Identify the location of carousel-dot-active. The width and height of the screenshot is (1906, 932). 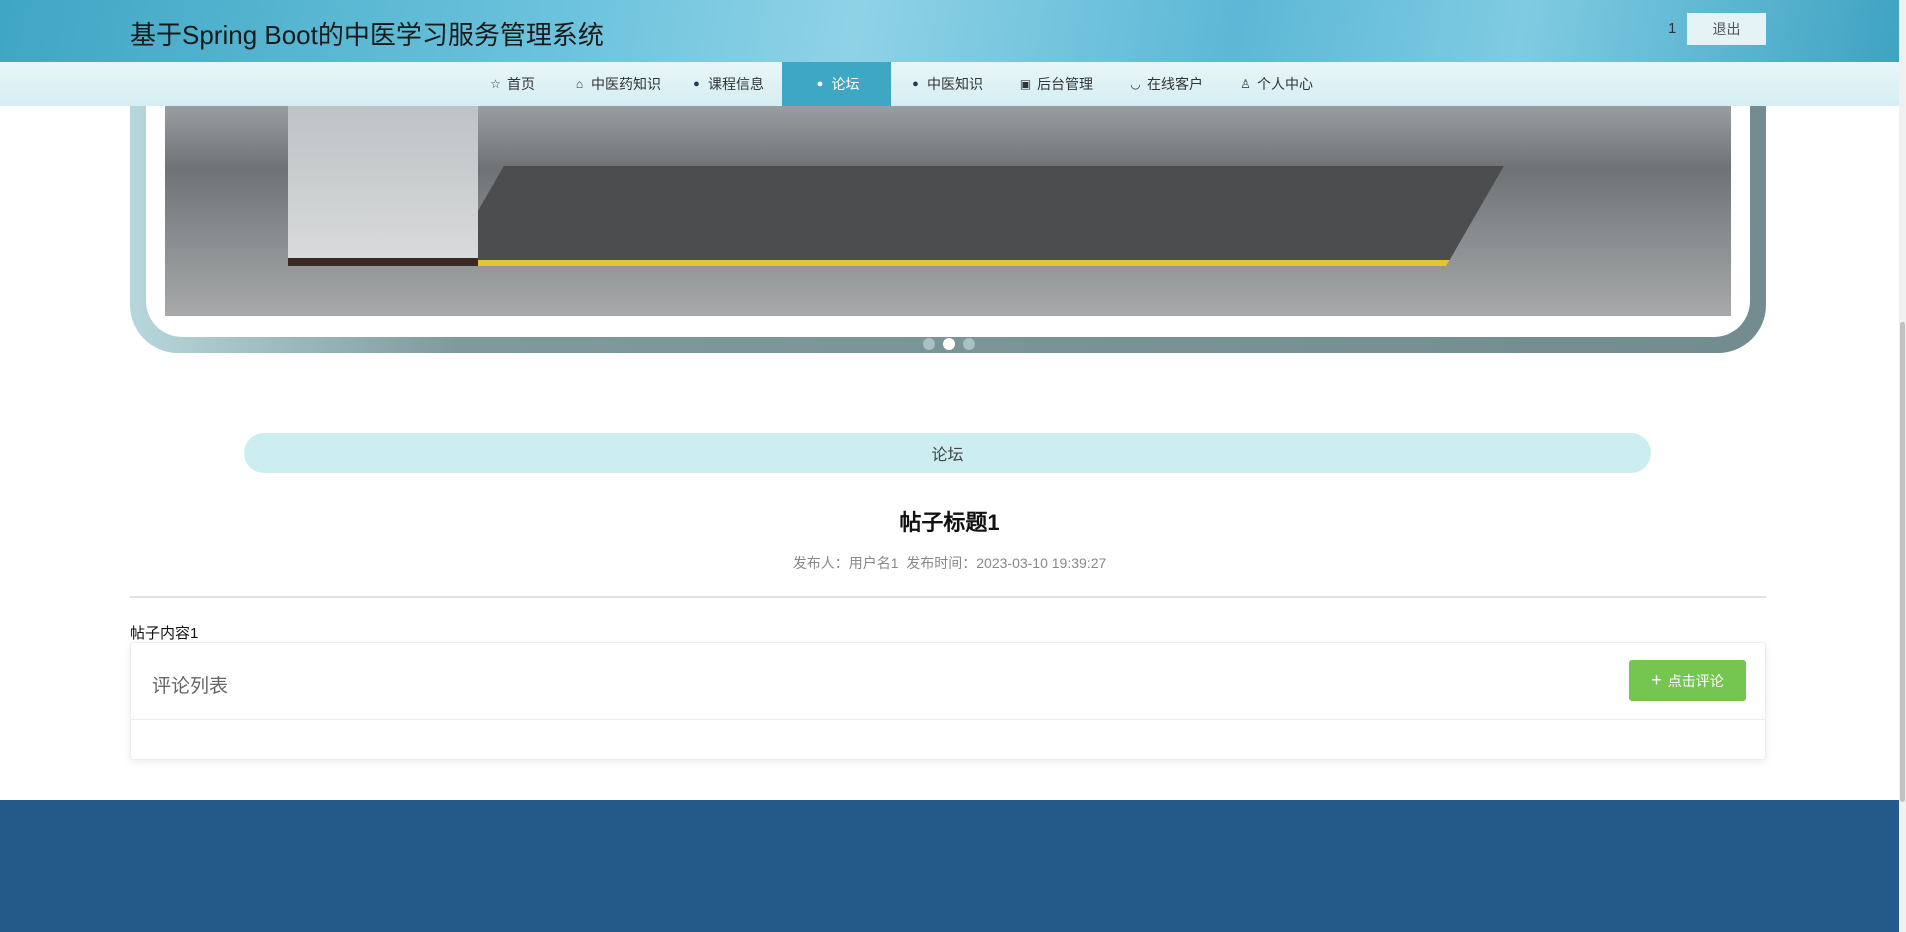
(949, 344).